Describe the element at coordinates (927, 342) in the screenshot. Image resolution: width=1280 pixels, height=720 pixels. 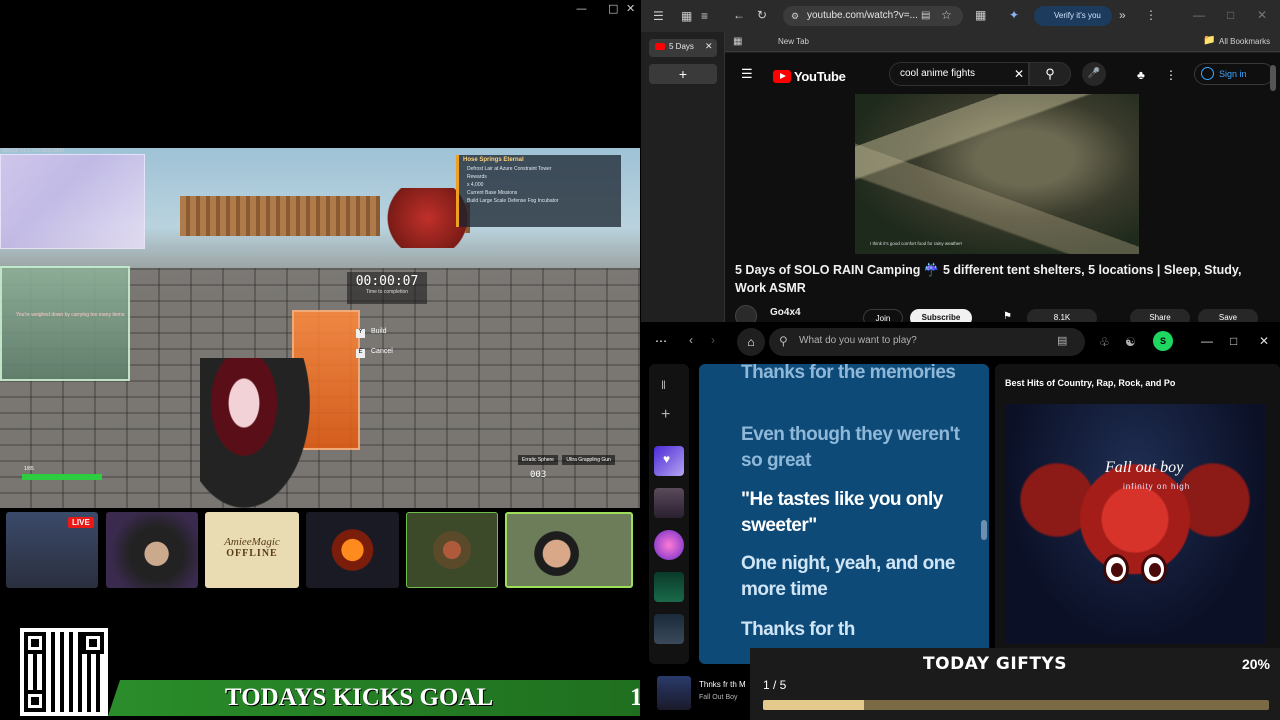
I see `spotify-search-input: ⚲ What do you want to play? ▤` at that location.